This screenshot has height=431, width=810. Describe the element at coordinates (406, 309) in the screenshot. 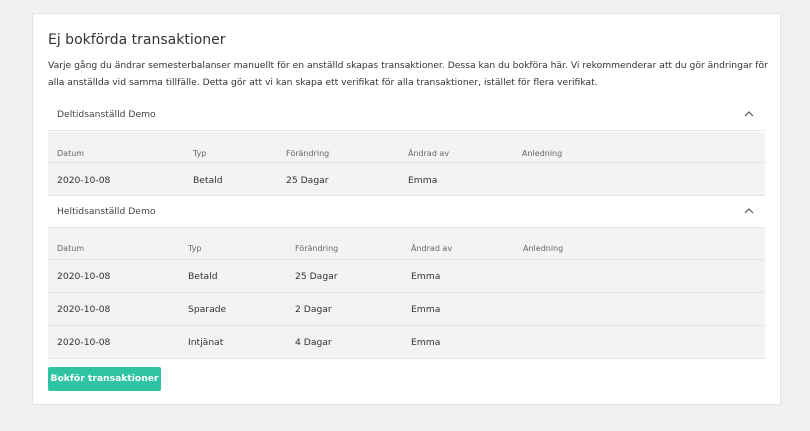

I see `table-row: 2020-10-08 Sparade 2 Dagar Emma` at that location.